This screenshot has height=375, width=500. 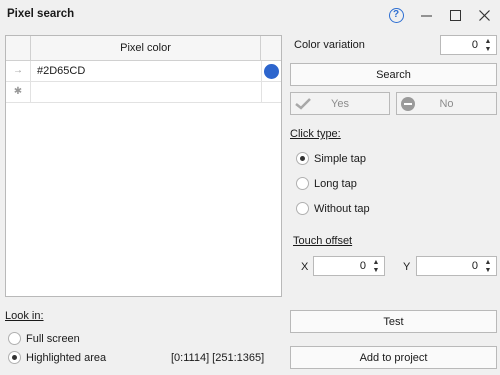 What do you see at coordinates (143, 92) in the screenshot?
I see `table-row-new: ✱` at bounding box center [143, 92].